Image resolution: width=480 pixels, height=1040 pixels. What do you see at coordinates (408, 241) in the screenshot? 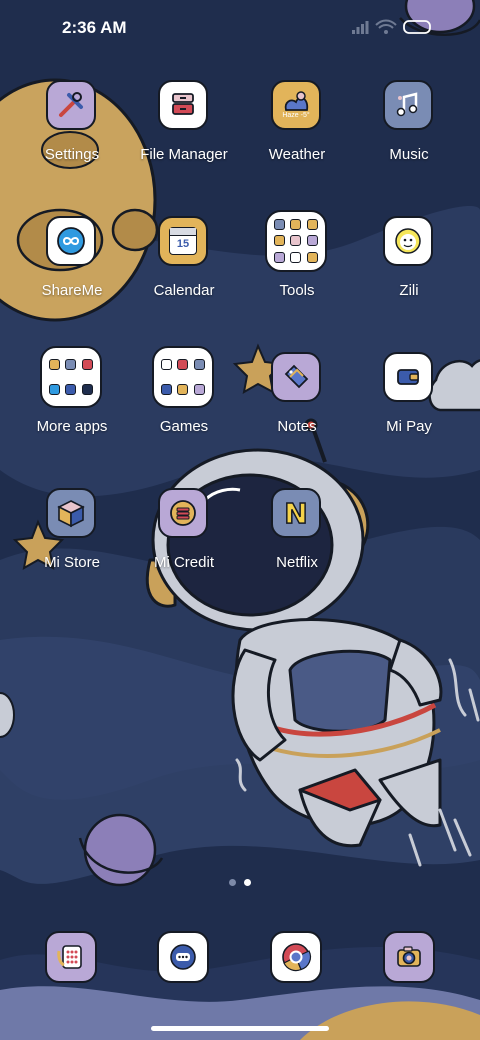
I see `smiley-face-icon` at bounding box center [408, 241].